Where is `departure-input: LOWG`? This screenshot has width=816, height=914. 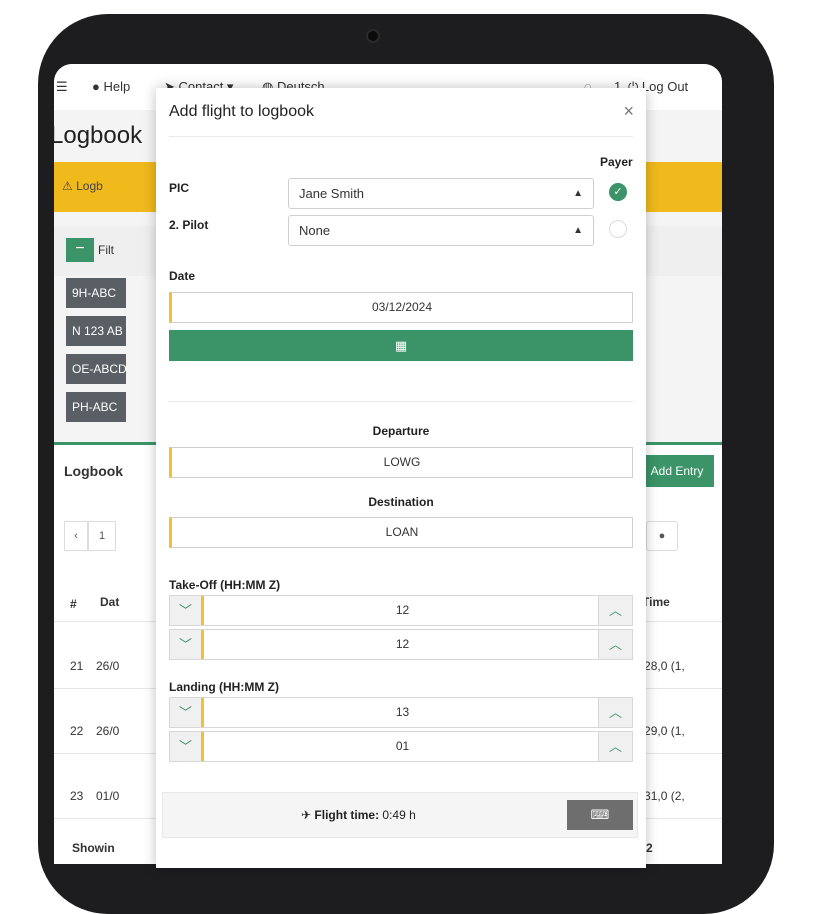
departure-input: LOWG is located at coordinates (401, 462).